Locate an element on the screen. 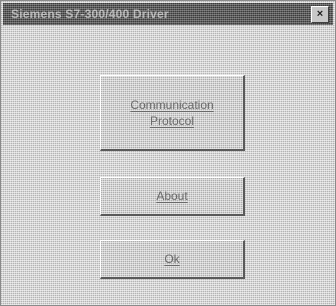 The height and width of the screenshot is (306, 336). close-icon: × is located at coordinates (320, 14).